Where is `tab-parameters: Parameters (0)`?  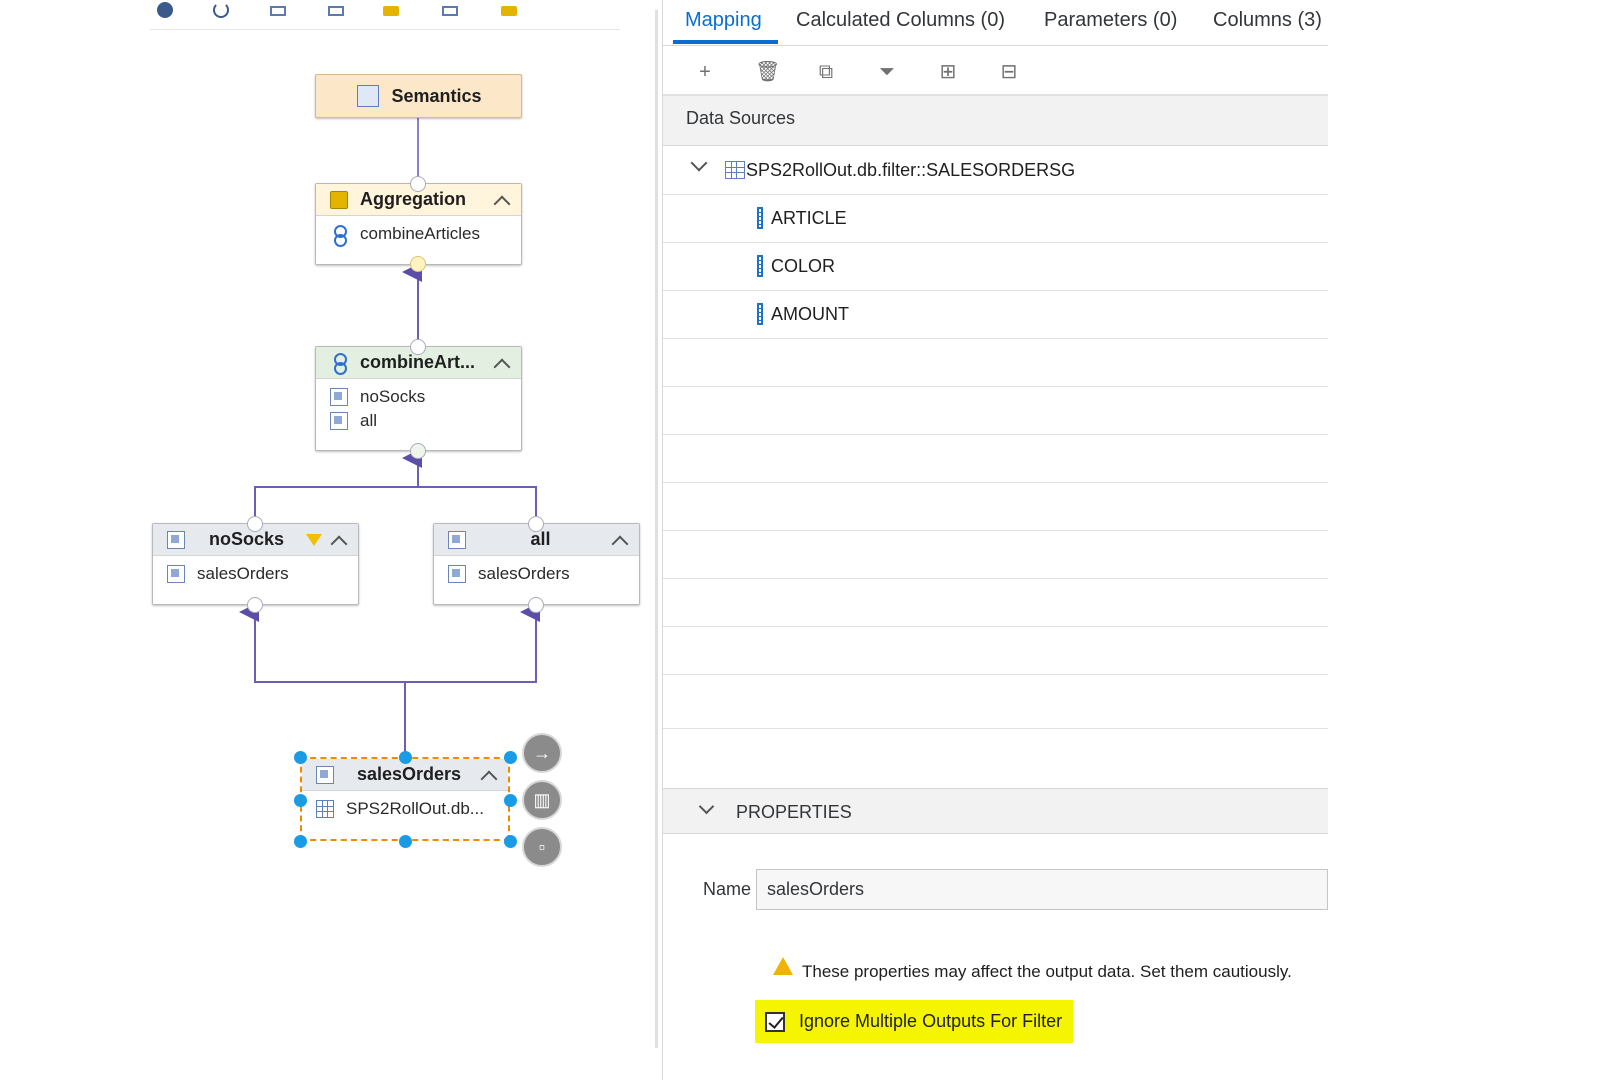 tab-parameters: Parameters (0) is located at coordinates (1110, 20).